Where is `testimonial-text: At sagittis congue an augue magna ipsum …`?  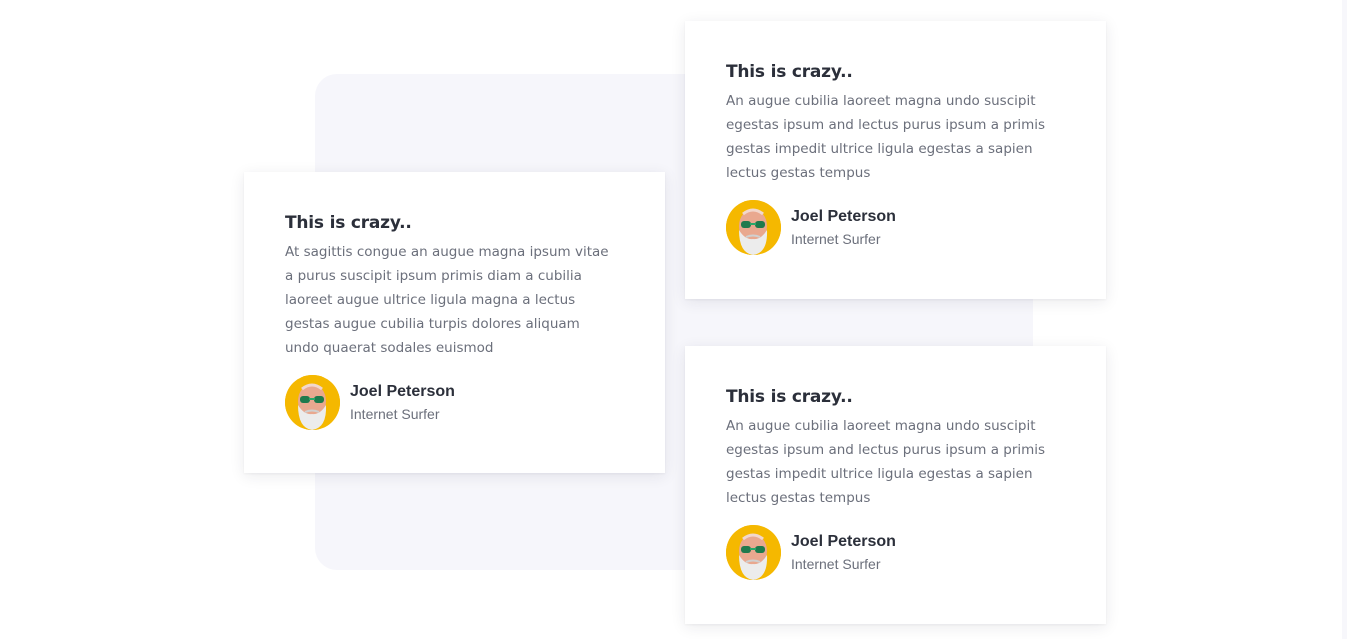 testimonial-text: At sagittis congue an augue magna ipsum … is located at coordinates (447, 300).